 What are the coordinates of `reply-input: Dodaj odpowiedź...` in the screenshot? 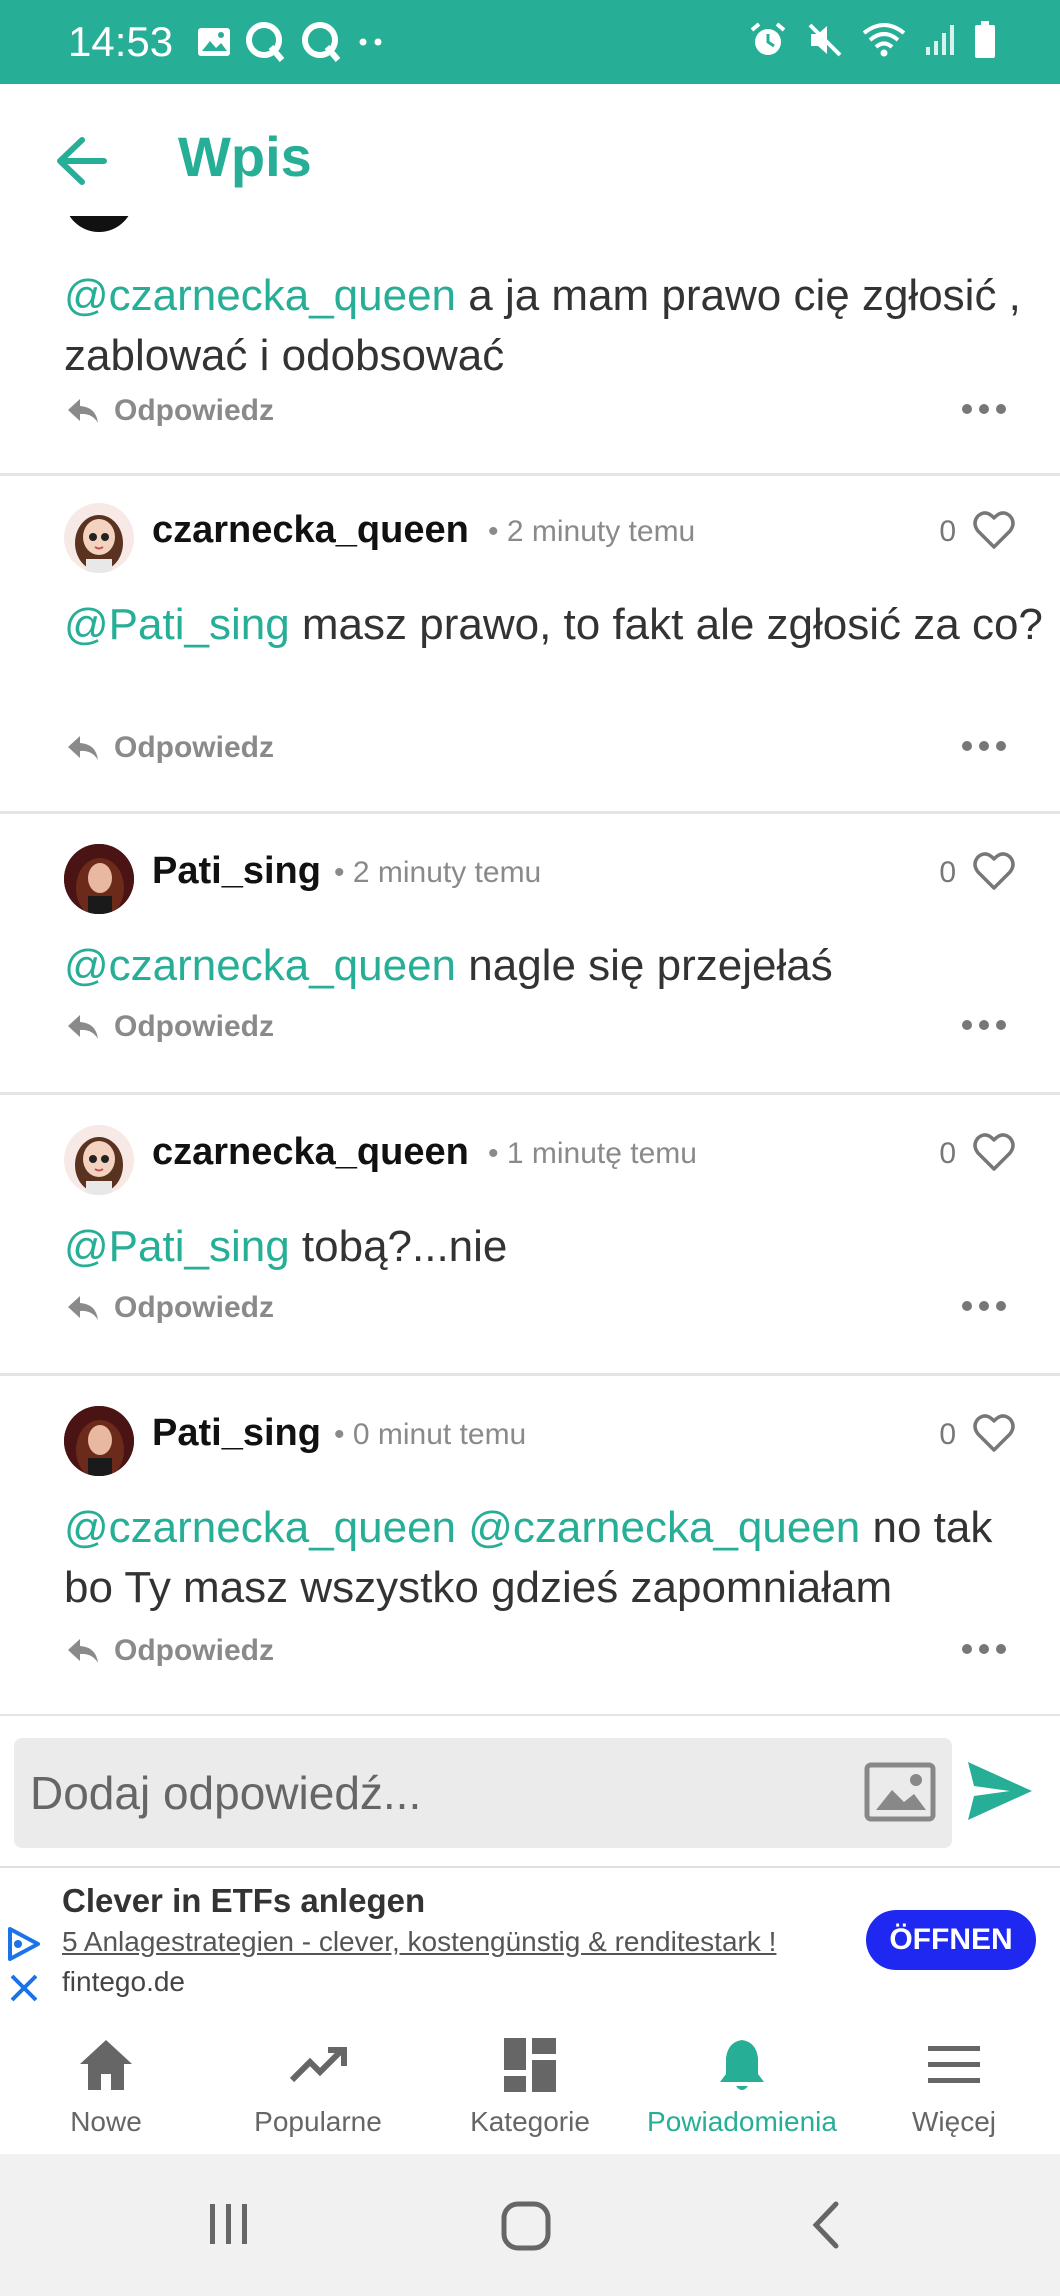 It's located at (483, 1793).